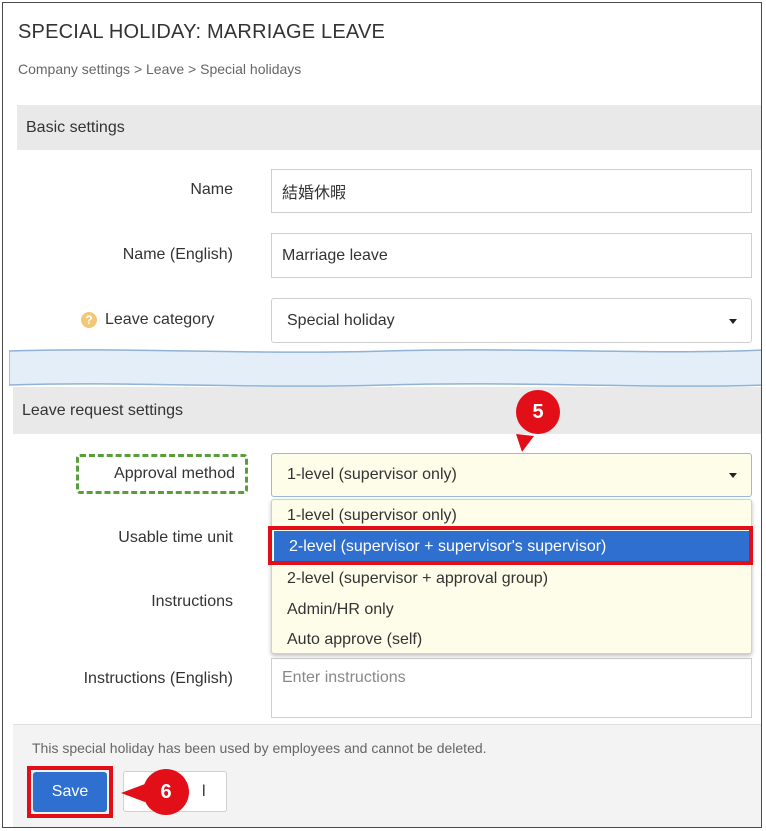 The image size is (766, 831). I want to click on step-5-badge: 5, so click(538, 412).